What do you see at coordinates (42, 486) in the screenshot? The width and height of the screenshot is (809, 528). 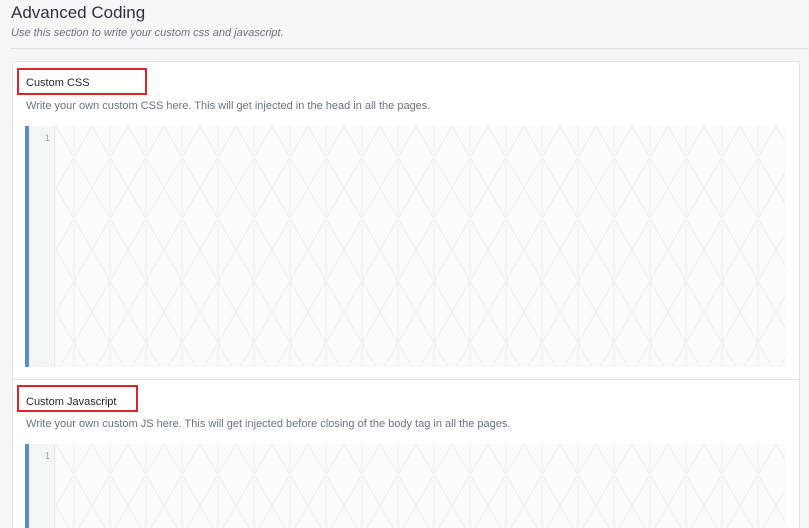 I see `custom-javascript-editor-gutter: 1` at bounding box center [42, 486].